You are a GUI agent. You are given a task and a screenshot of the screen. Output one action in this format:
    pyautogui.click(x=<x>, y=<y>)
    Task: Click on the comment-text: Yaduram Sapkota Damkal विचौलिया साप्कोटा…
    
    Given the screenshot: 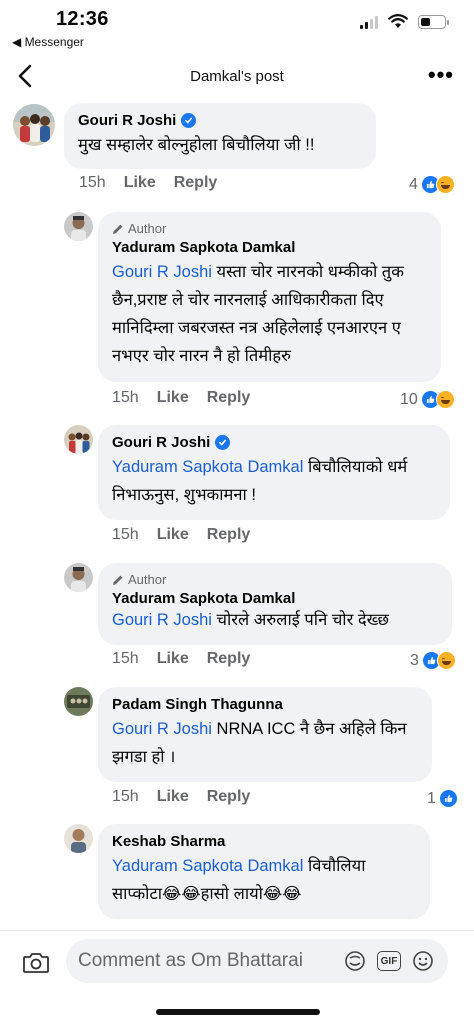 What is the action you would take?
    pyautogui.click(x=264, y=880)
    